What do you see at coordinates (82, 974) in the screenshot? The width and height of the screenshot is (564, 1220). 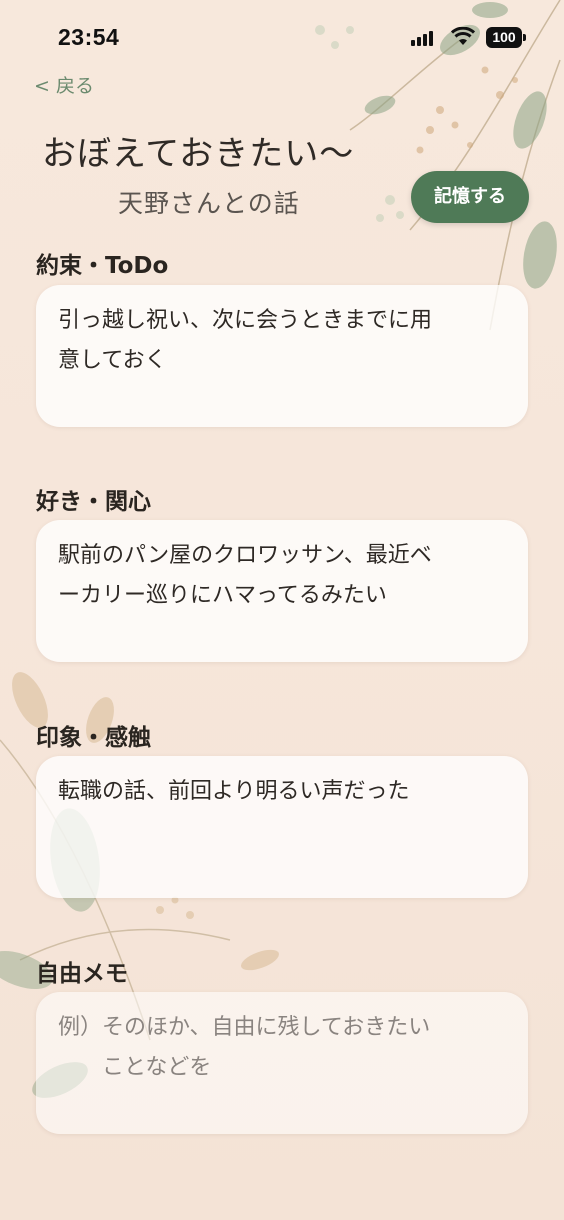 I see `section-label-free-memo: 自由メモ` at bounding box center [82, 974].